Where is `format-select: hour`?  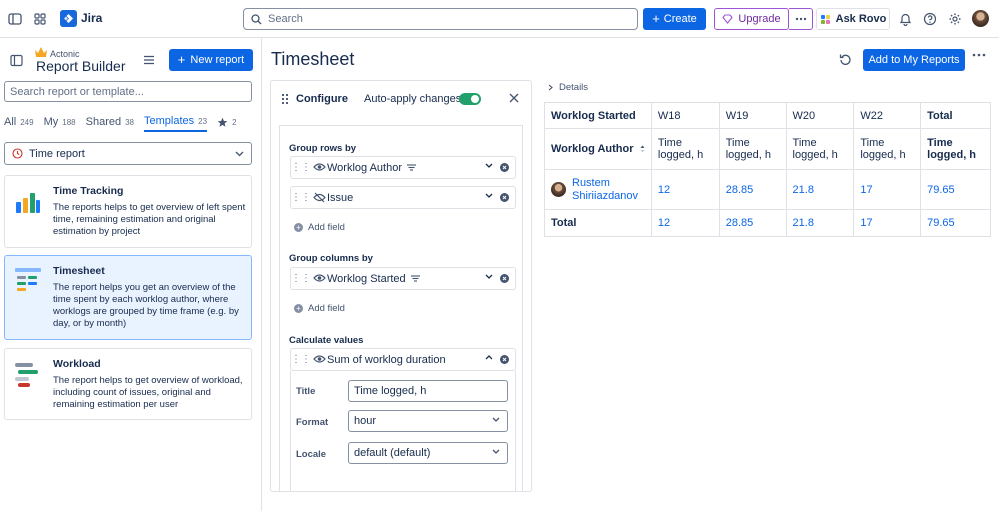 format-select: hour is located at coordinates (428, 421).